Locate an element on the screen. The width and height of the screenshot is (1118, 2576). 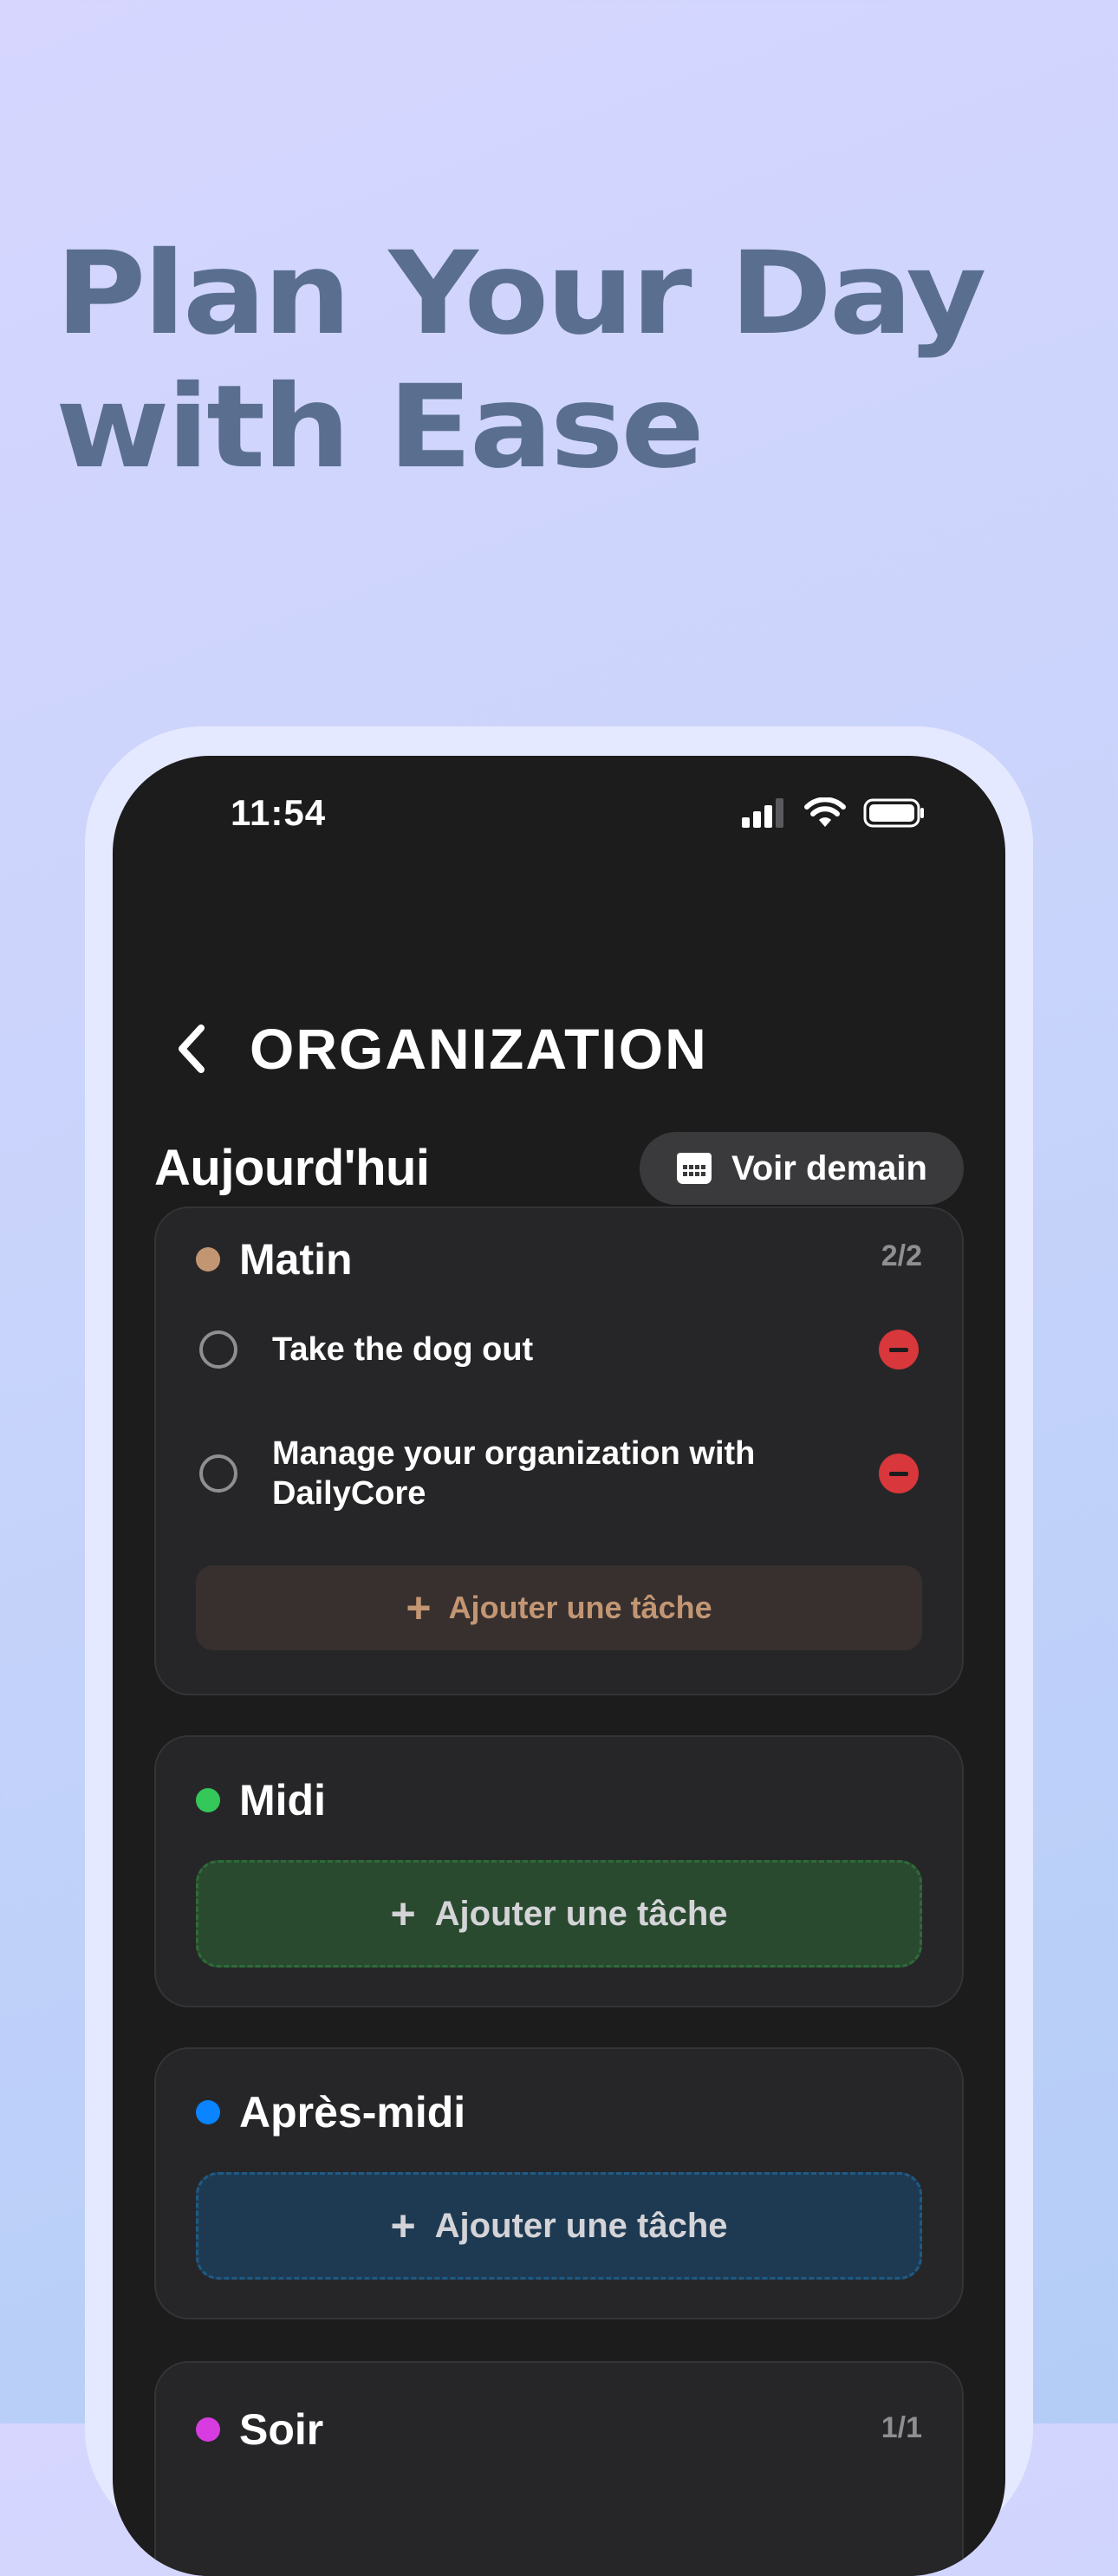
status-time: 11:54 is located at coordinates (279, 812).